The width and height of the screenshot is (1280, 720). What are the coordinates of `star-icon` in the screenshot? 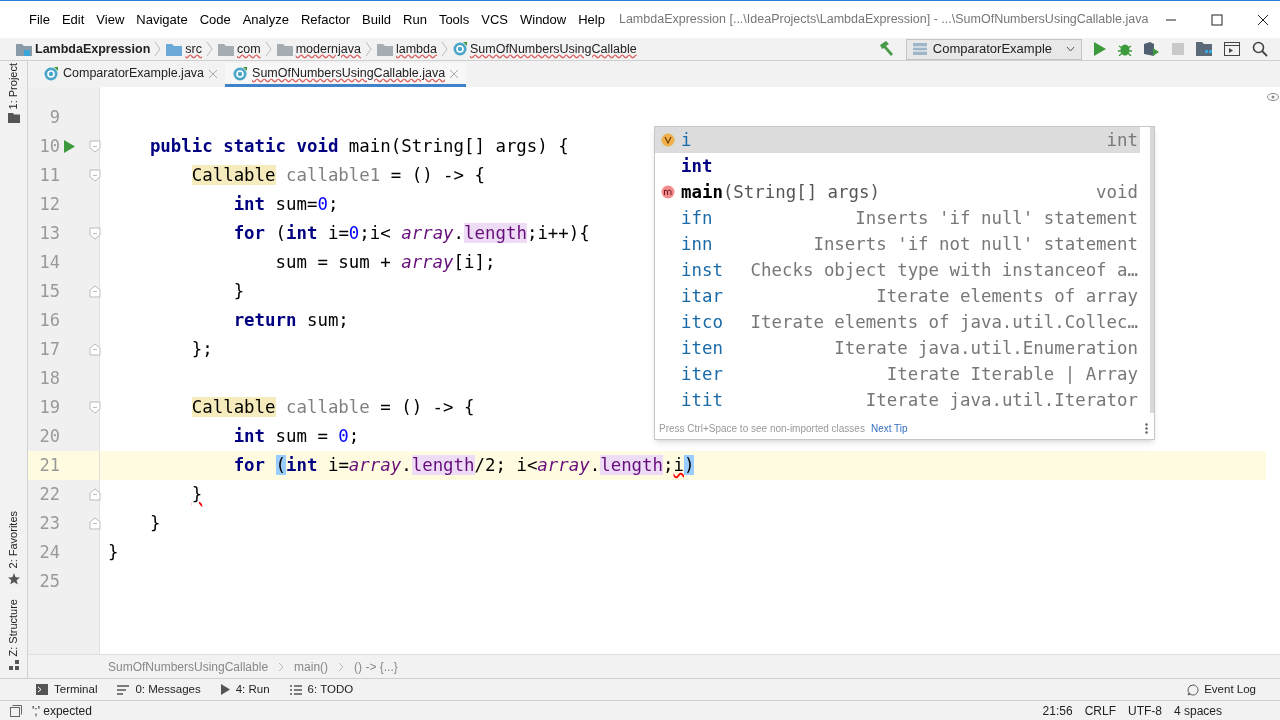 It's located at (13, 578).